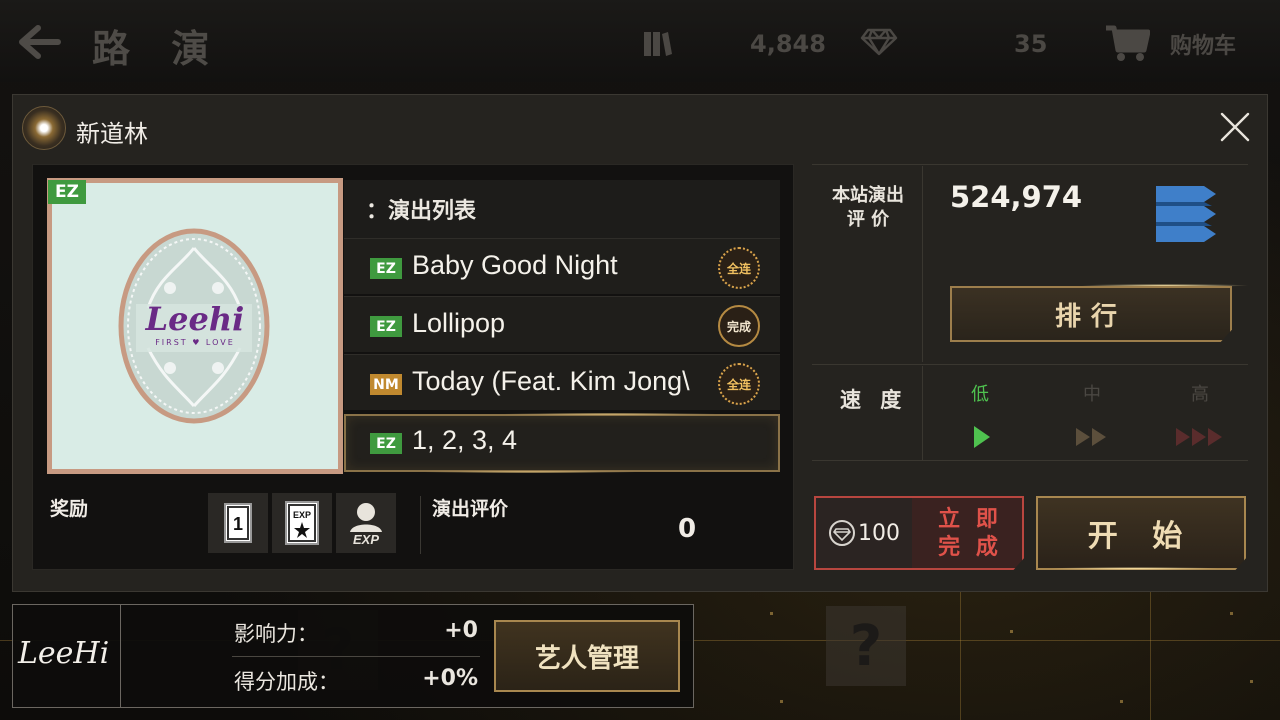  Describe the element at coordinates (970, 547) in the screenshot. I see `instant-complete-label-line: 完 成` at that location.